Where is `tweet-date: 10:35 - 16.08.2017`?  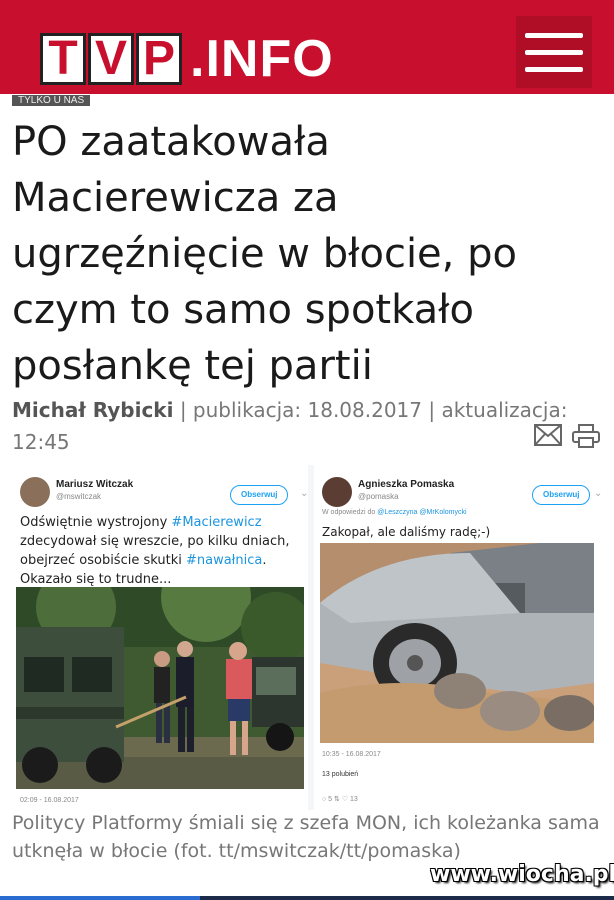
tweet-date: 10:35 - 16.08.2017 is located at coordinates (351, 754).